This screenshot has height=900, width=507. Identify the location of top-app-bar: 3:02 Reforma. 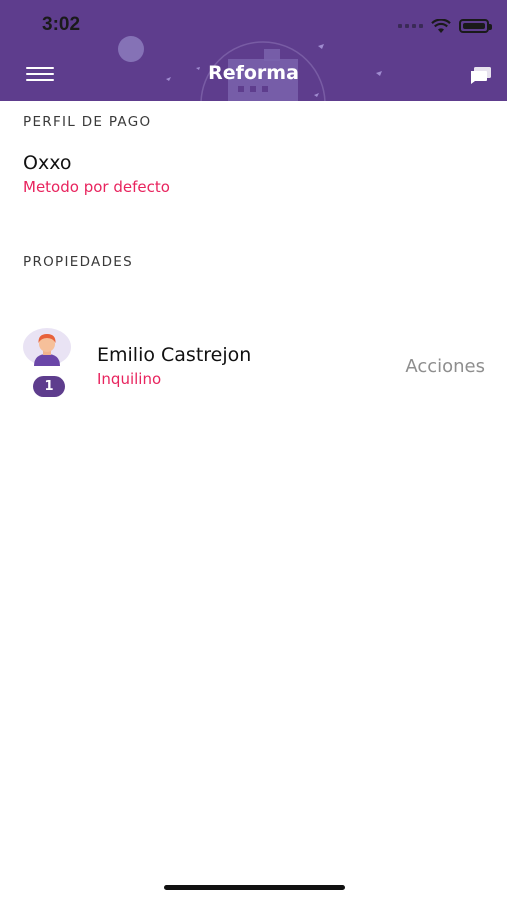
(253, 50).